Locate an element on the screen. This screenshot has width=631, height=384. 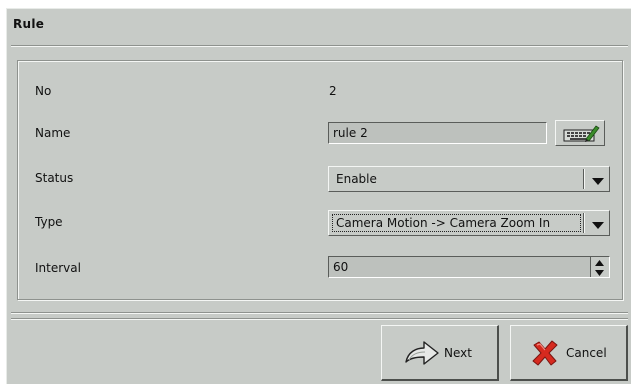
x-icon is located at coordinates (545, 354).